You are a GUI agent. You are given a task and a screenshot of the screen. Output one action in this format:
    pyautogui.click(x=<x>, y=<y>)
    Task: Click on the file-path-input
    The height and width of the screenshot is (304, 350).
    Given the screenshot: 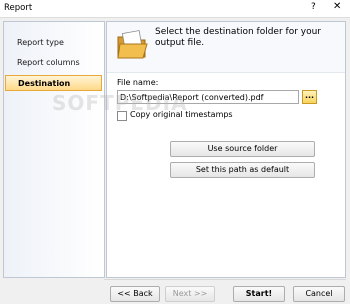 What is the action you would take?
    pyautogui.click(x=208, y=97)
    